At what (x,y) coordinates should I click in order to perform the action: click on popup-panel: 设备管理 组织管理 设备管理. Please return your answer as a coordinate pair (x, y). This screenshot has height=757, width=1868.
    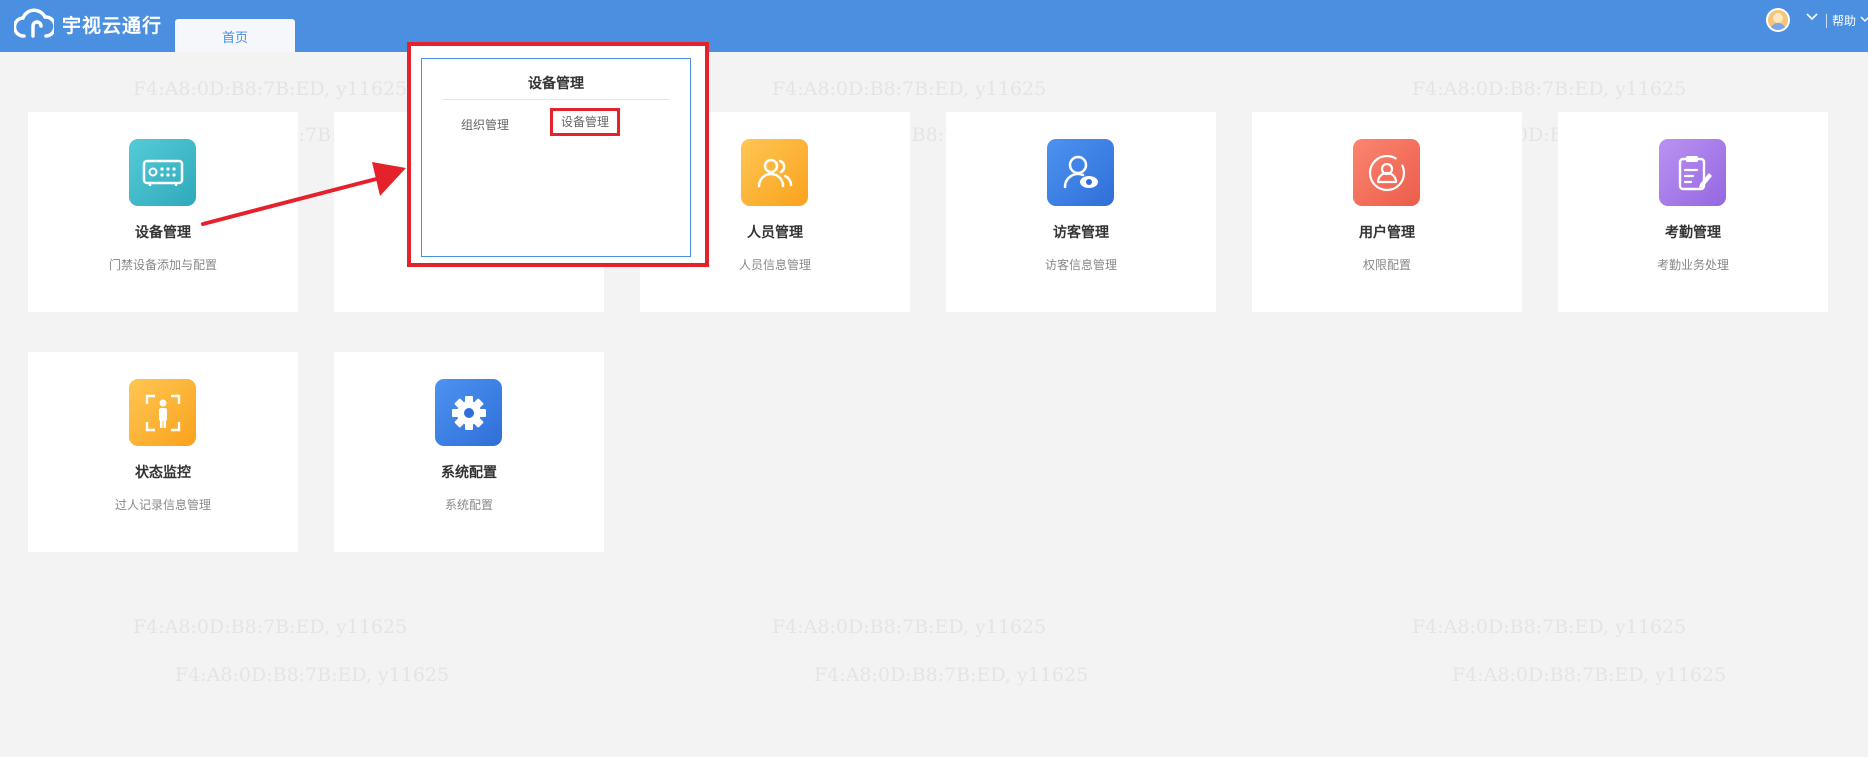
    Looking at the image, I should click on (556, 157).